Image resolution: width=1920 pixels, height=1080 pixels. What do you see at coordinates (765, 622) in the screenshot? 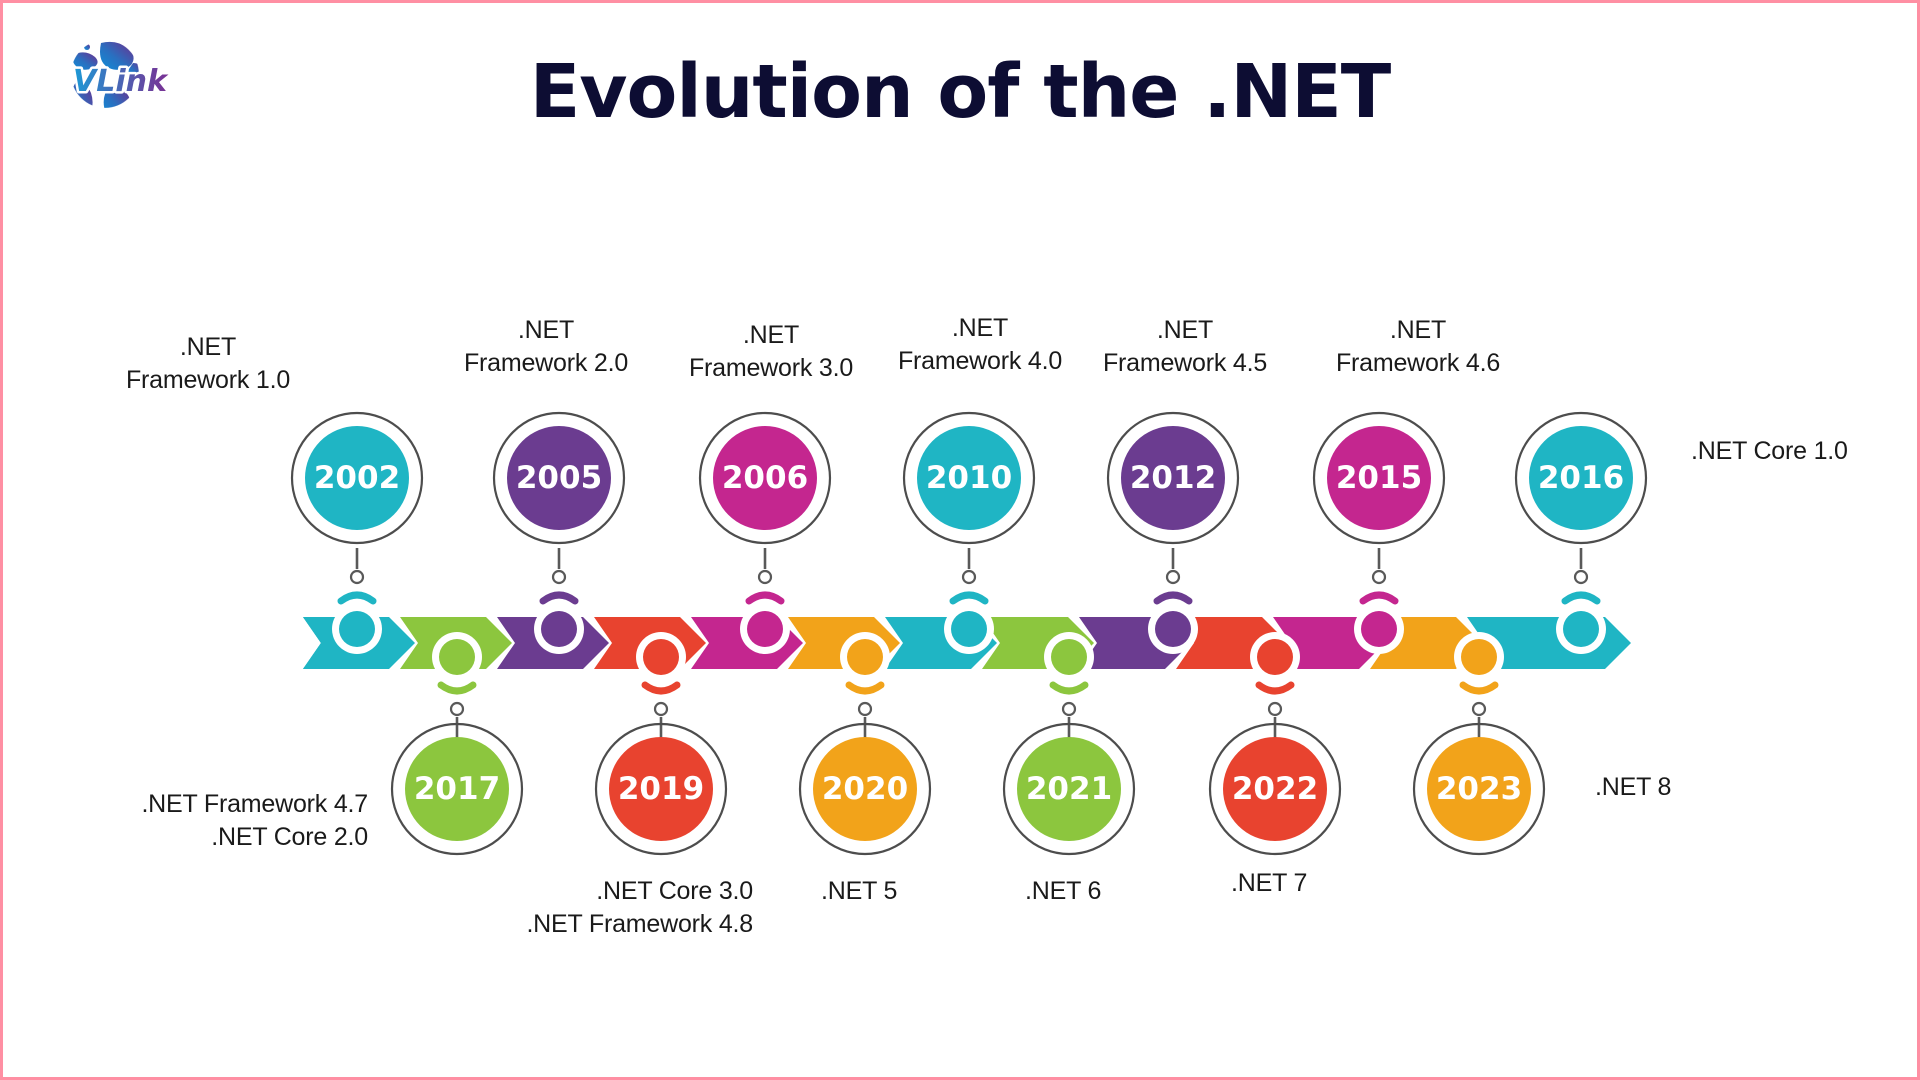
I see `node-2006` at bounding box center [765, 622].